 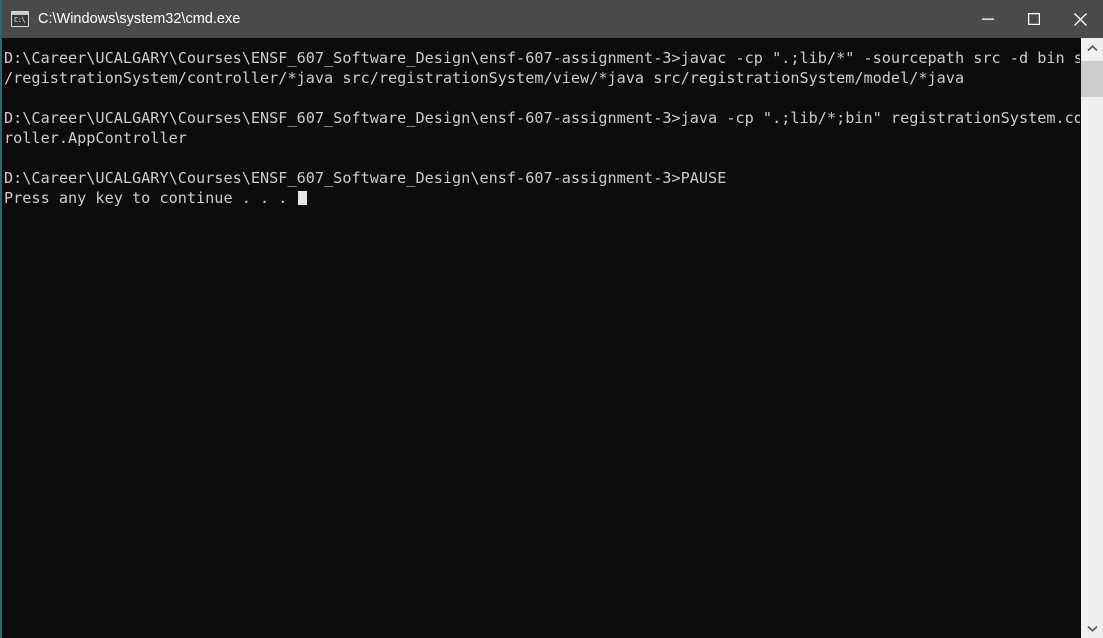 I want to click on window-controls, so click(x=1034, y=19).